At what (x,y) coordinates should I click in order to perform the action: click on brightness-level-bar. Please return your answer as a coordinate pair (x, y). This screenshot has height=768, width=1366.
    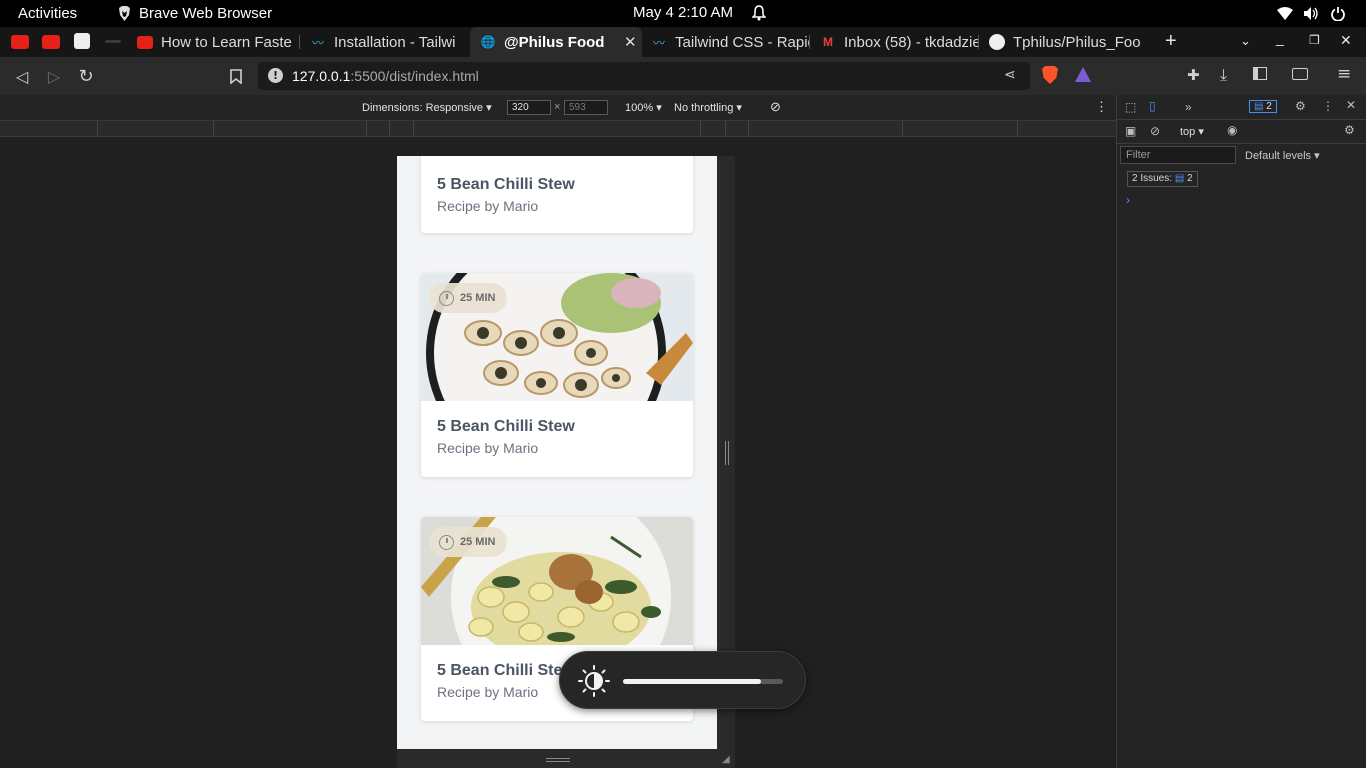
    Looking at the image, I should click on (703, 681).